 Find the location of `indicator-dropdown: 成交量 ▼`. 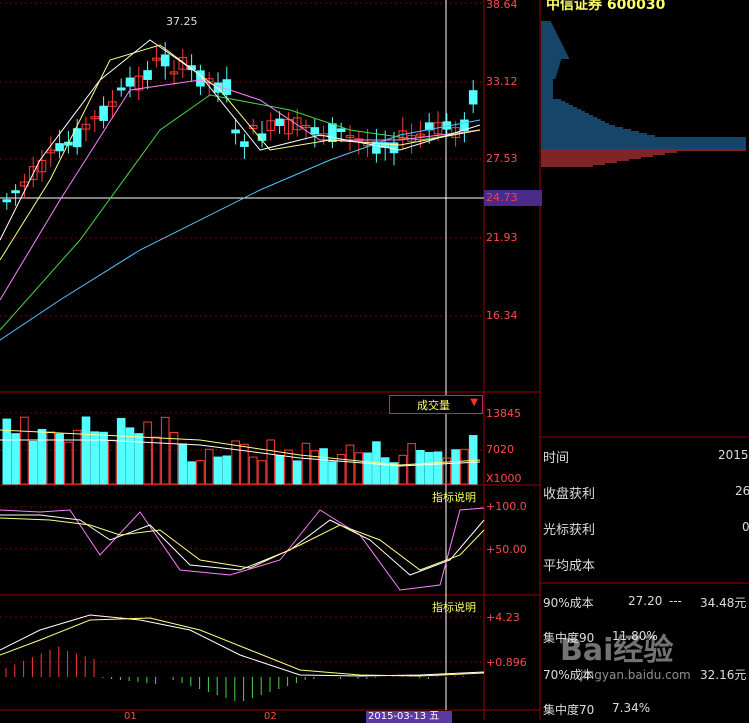

indicator-dropdown: 成交量 ▼ is located at coordinates (436, 404).